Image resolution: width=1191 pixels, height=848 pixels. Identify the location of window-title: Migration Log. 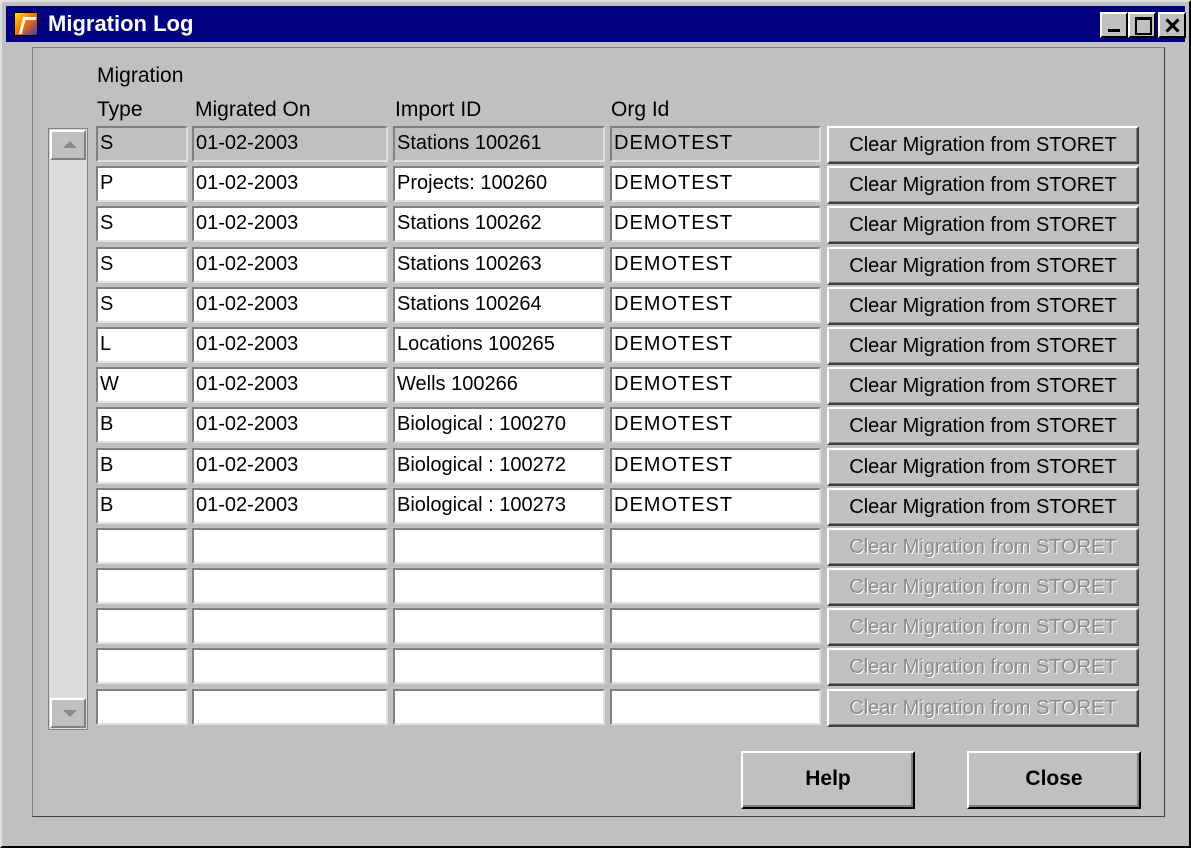
(121, 23).